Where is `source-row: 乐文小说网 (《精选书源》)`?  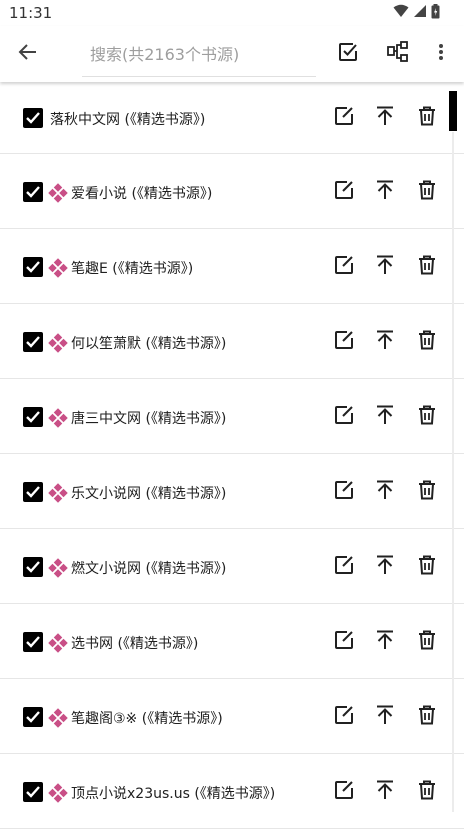 source-row: 乐文小说网 (《精选书源》) is located at coordinates (232, 491).